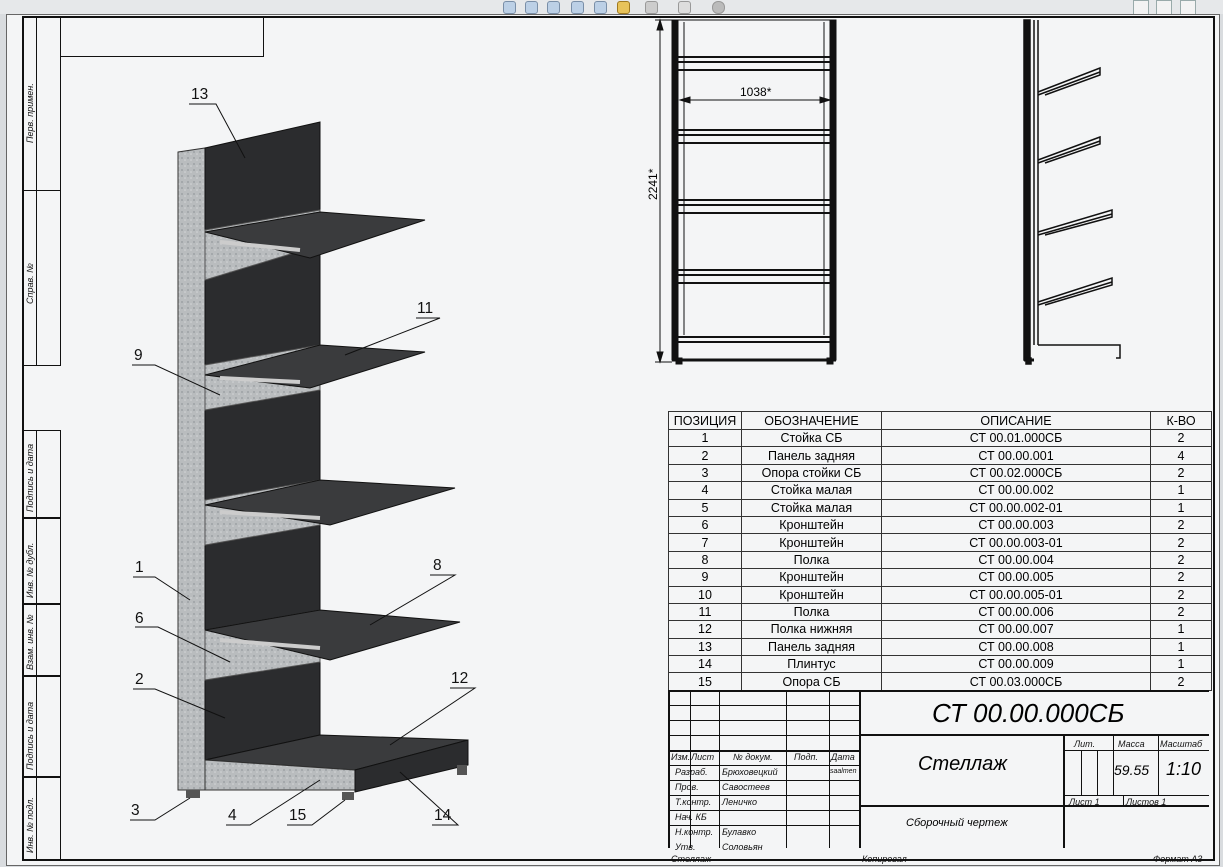 The height and width of the screenshot is (867, 1223). Describe the element at coordinates (884, 859) in the screenshot. I see `footer-mid: Копировал` at that location.